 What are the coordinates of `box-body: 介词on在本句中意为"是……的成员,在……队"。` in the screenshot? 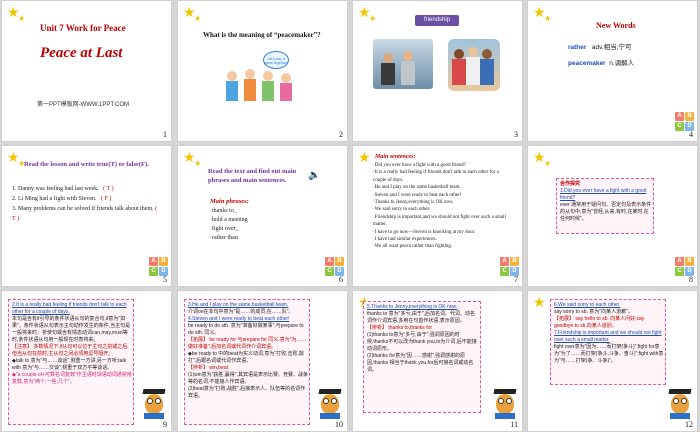 It's located at (241, 312).